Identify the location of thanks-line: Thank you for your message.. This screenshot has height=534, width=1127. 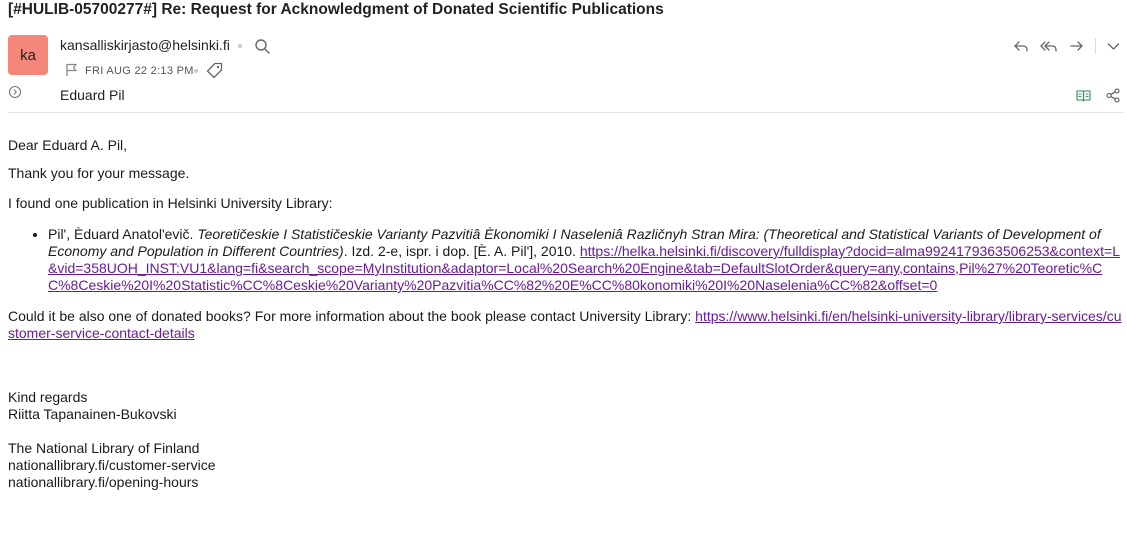
(99, 173).